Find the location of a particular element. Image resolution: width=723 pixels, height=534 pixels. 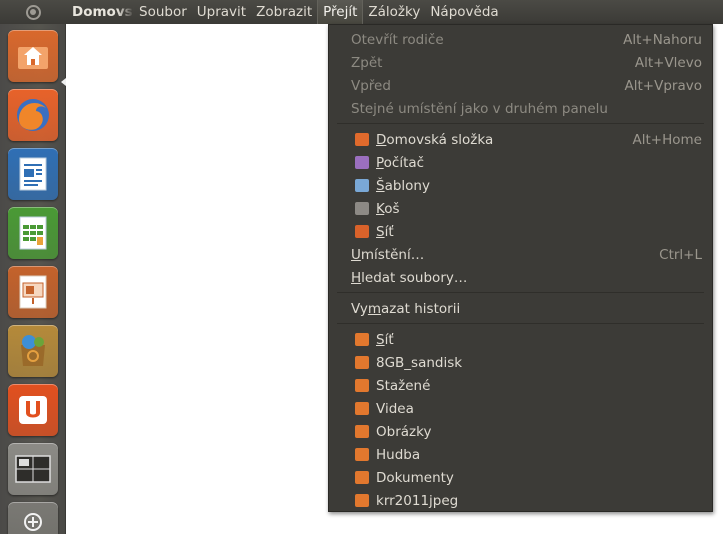

ubuntu-one-icon is located at coordinates (33, 410).